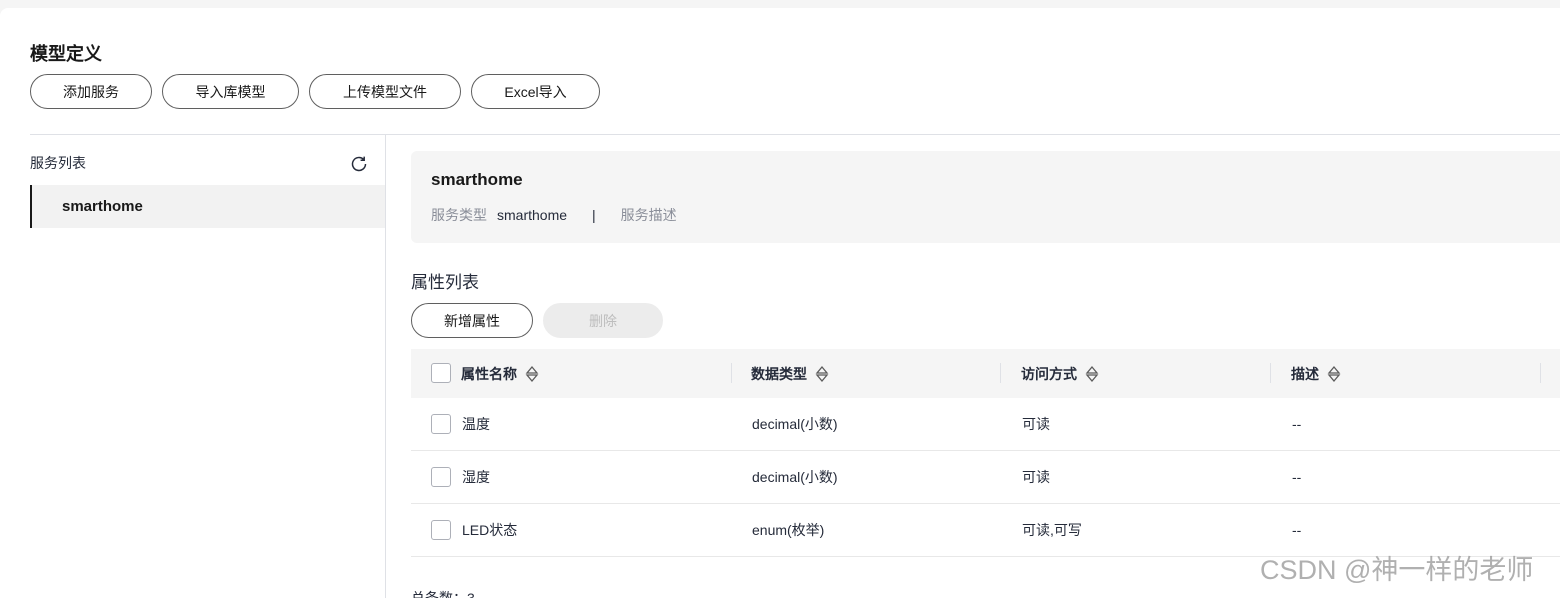 This screenshot has width=1560, height=598. What do you see at coordinates (385, 366) in the screenshot?
I see `vertical-divider` at bounding box center [385, 366].